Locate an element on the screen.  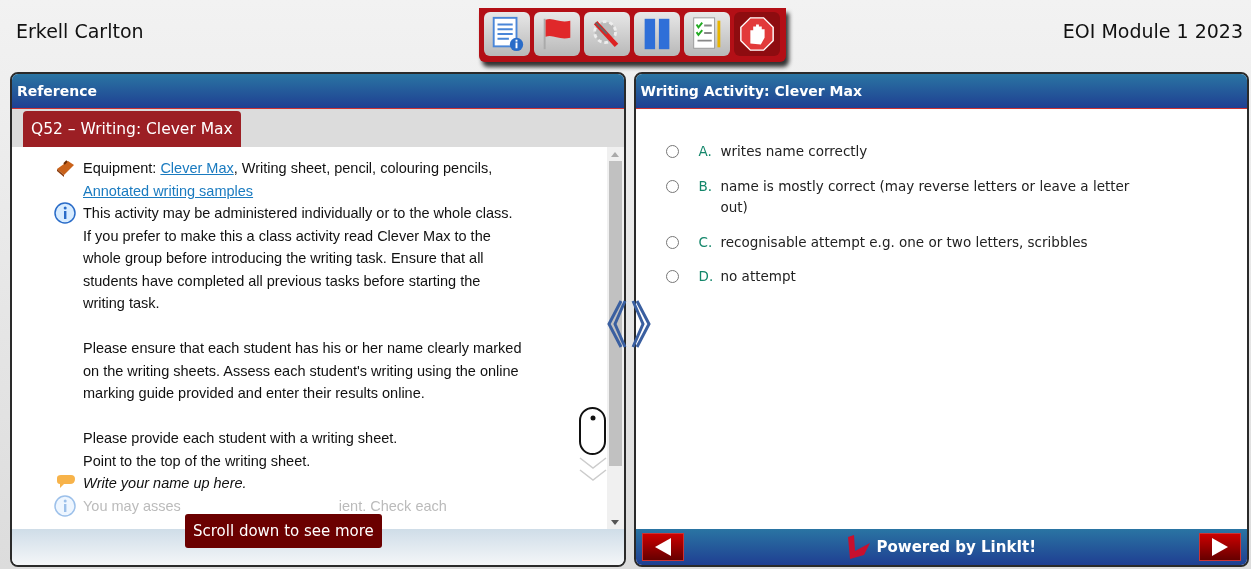
link: Annotated writing samples is located at coordinates (168, 190).